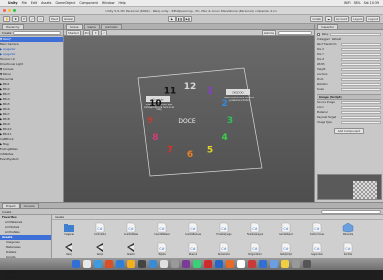 This screenshot has width=383, height=280. I want to click on collab-button: Collab, so click(317, 19).